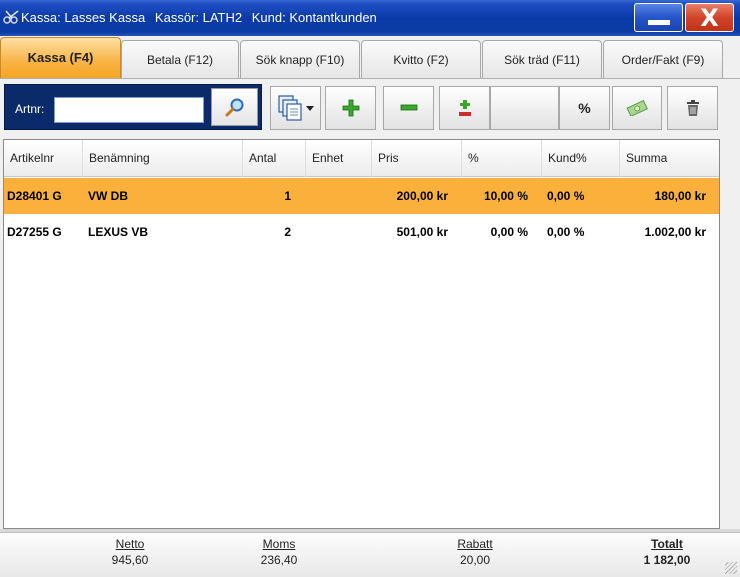 This screenshot has width=740, height=577. Describe the element at coordinates (34, 232) in the screenshot. I see `cell-artikelnr: D27255 G` at that location.